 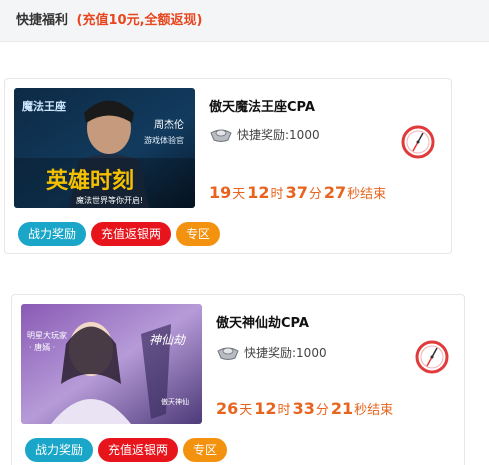 What do you see at coordinates (342, 408) in the screenshot?
I see `countdown-seconds: 21` at bounding box center [342, 408].